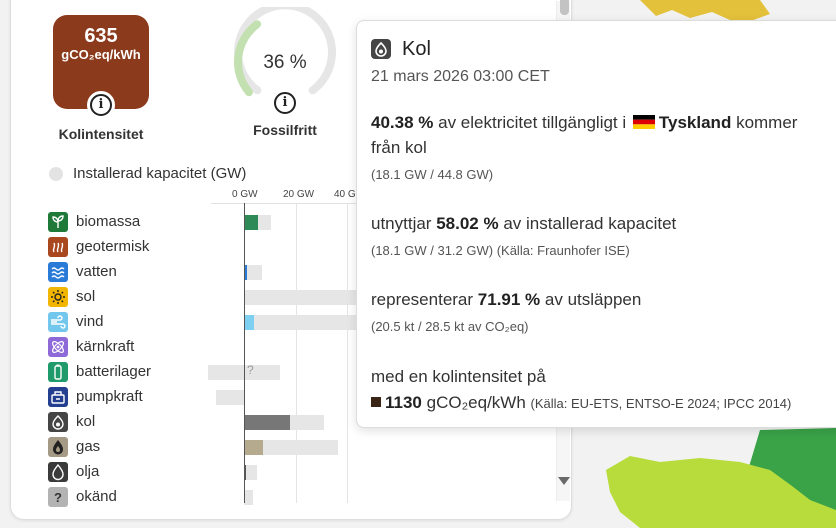  I want to click on source-name: olja, so click(88, 471).